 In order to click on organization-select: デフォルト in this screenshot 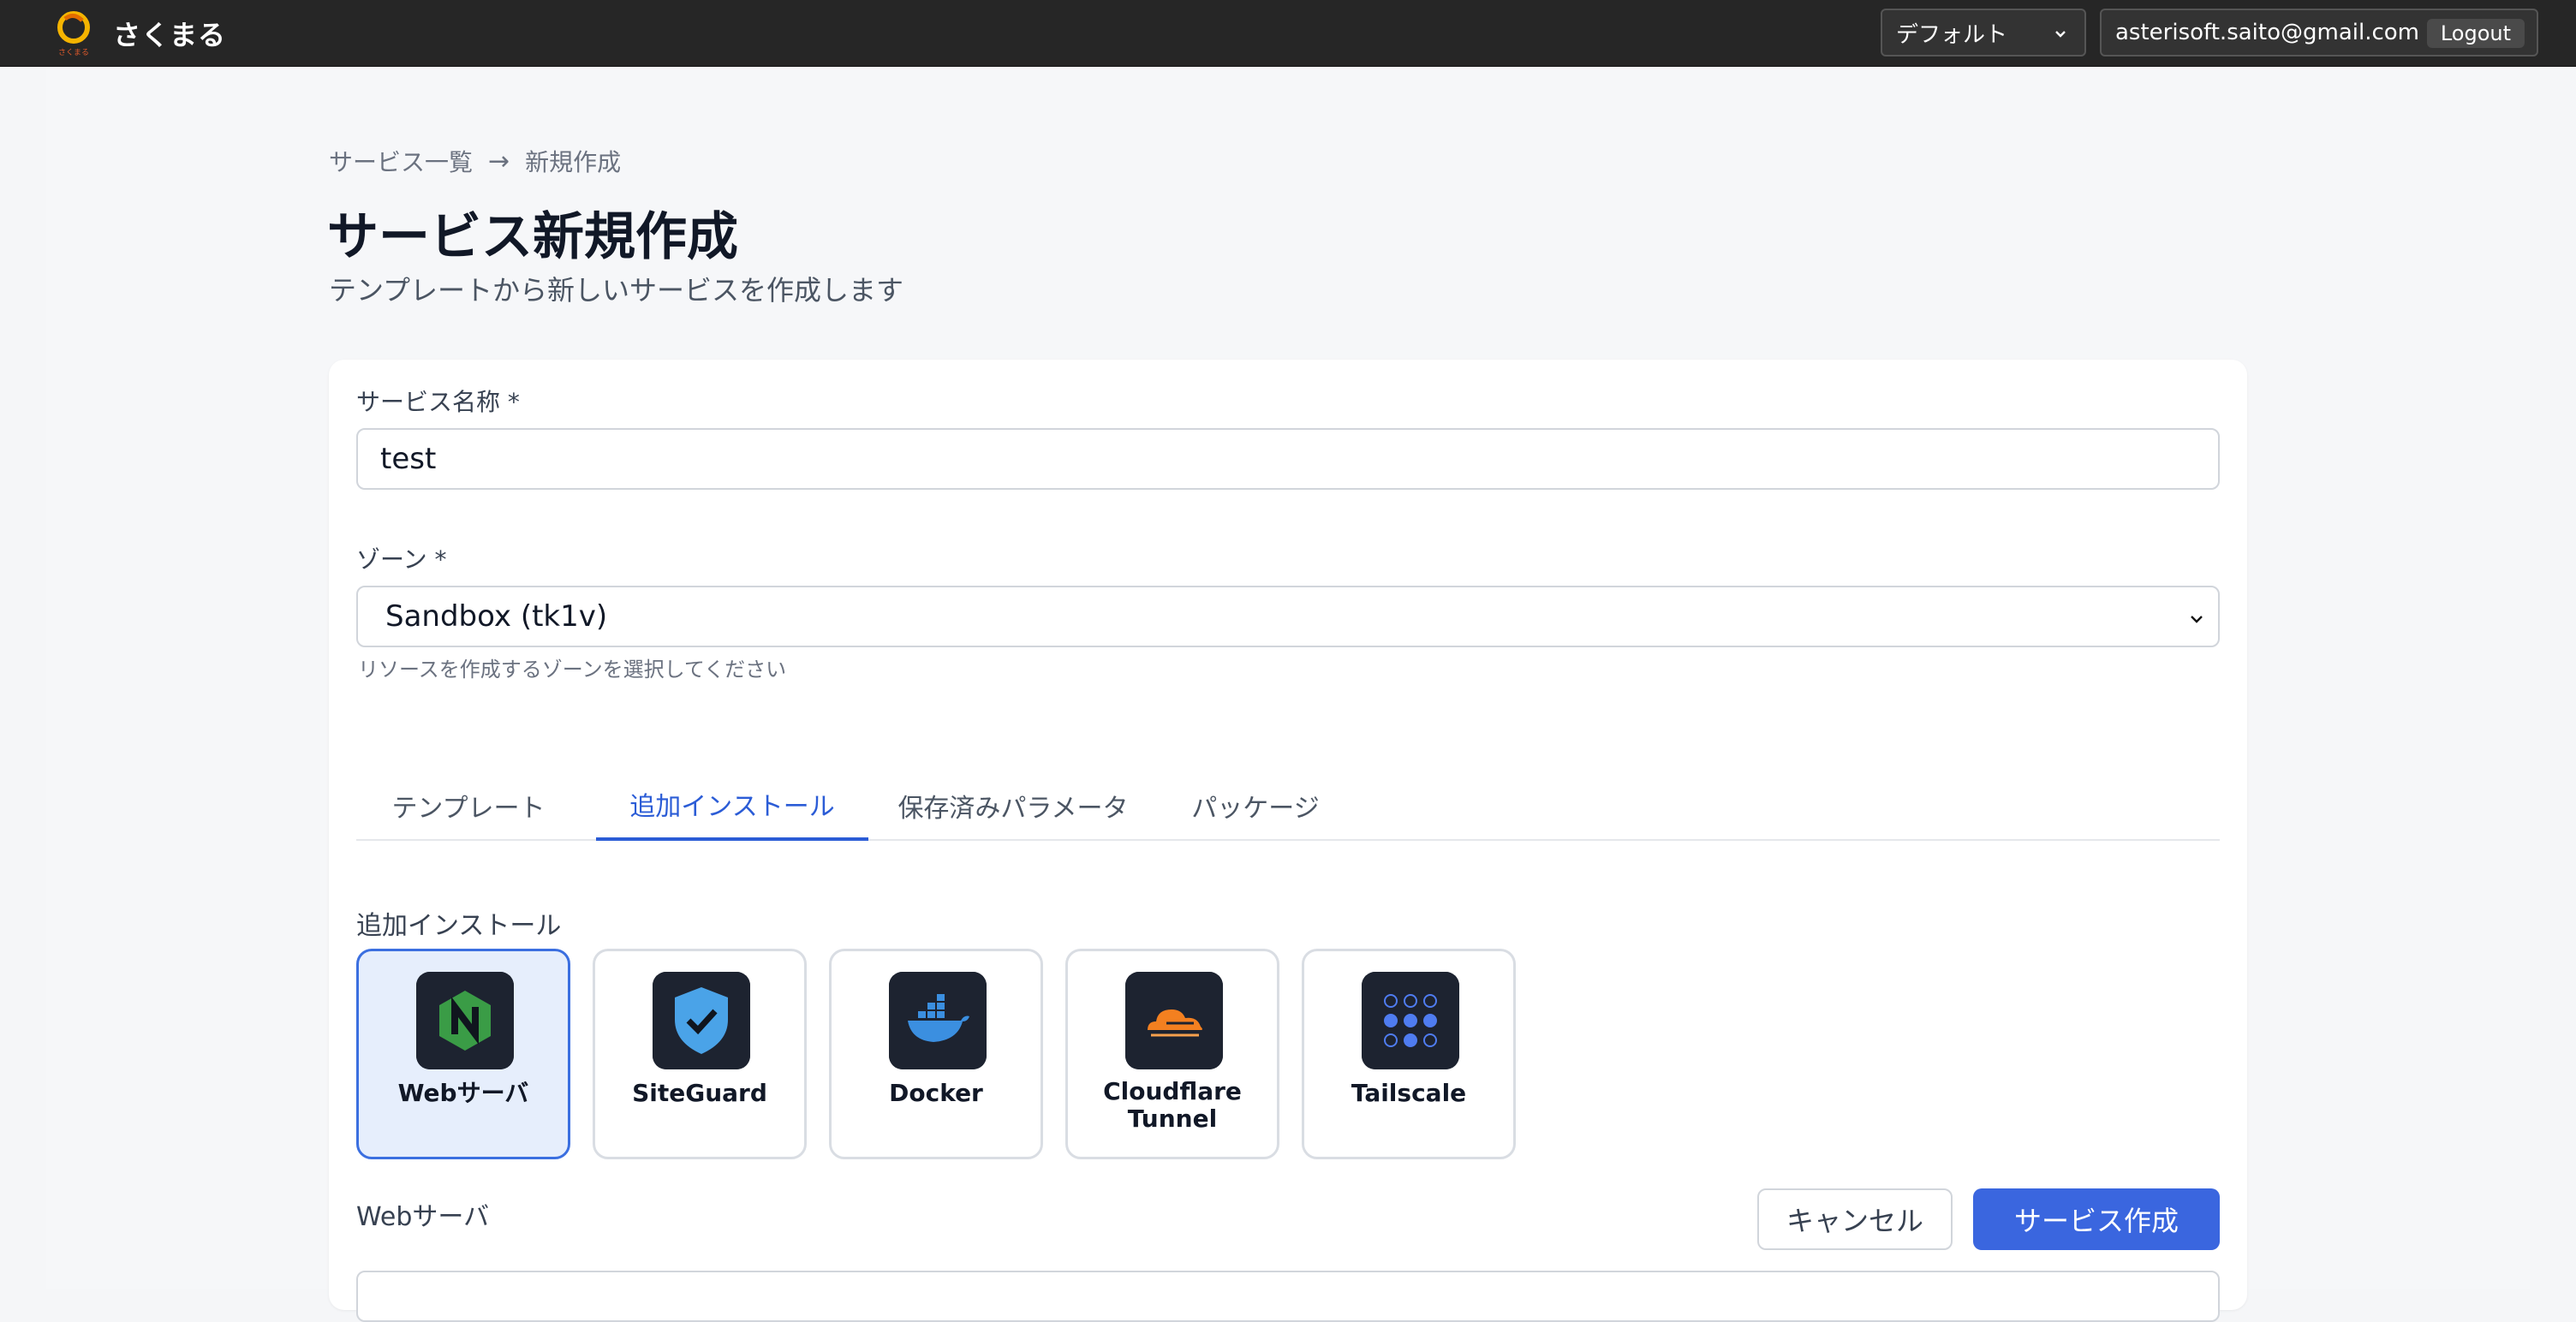, I will do `click(1983, 33)`.